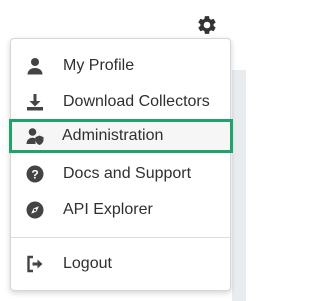 The width and height of the screenshot is (320, 301). I want to click on menu-item-my-profile: My Profile, so click(120, 66).